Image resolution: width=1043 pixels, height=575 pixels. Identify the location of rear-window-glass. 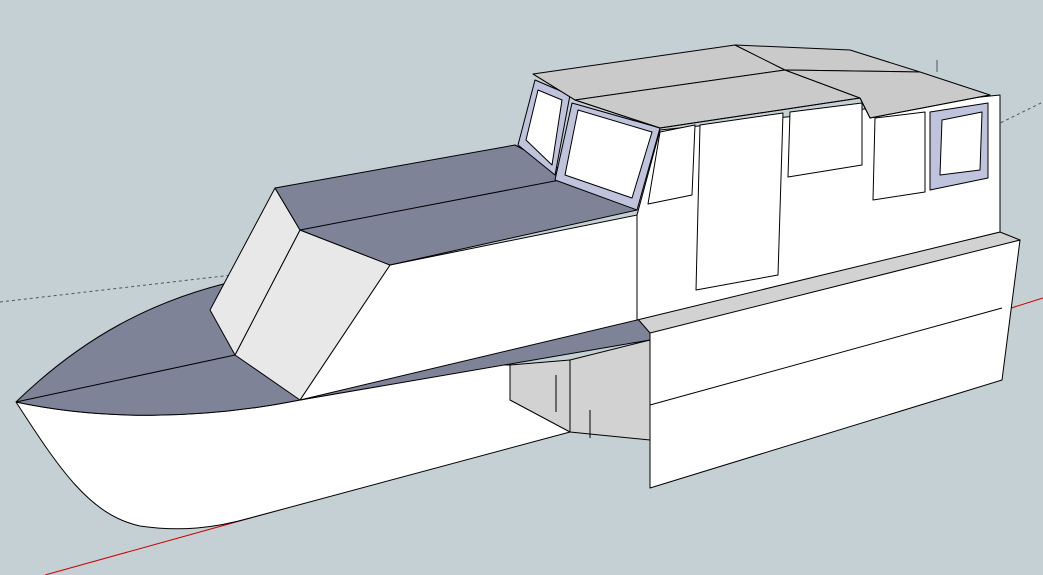
(961, 143).